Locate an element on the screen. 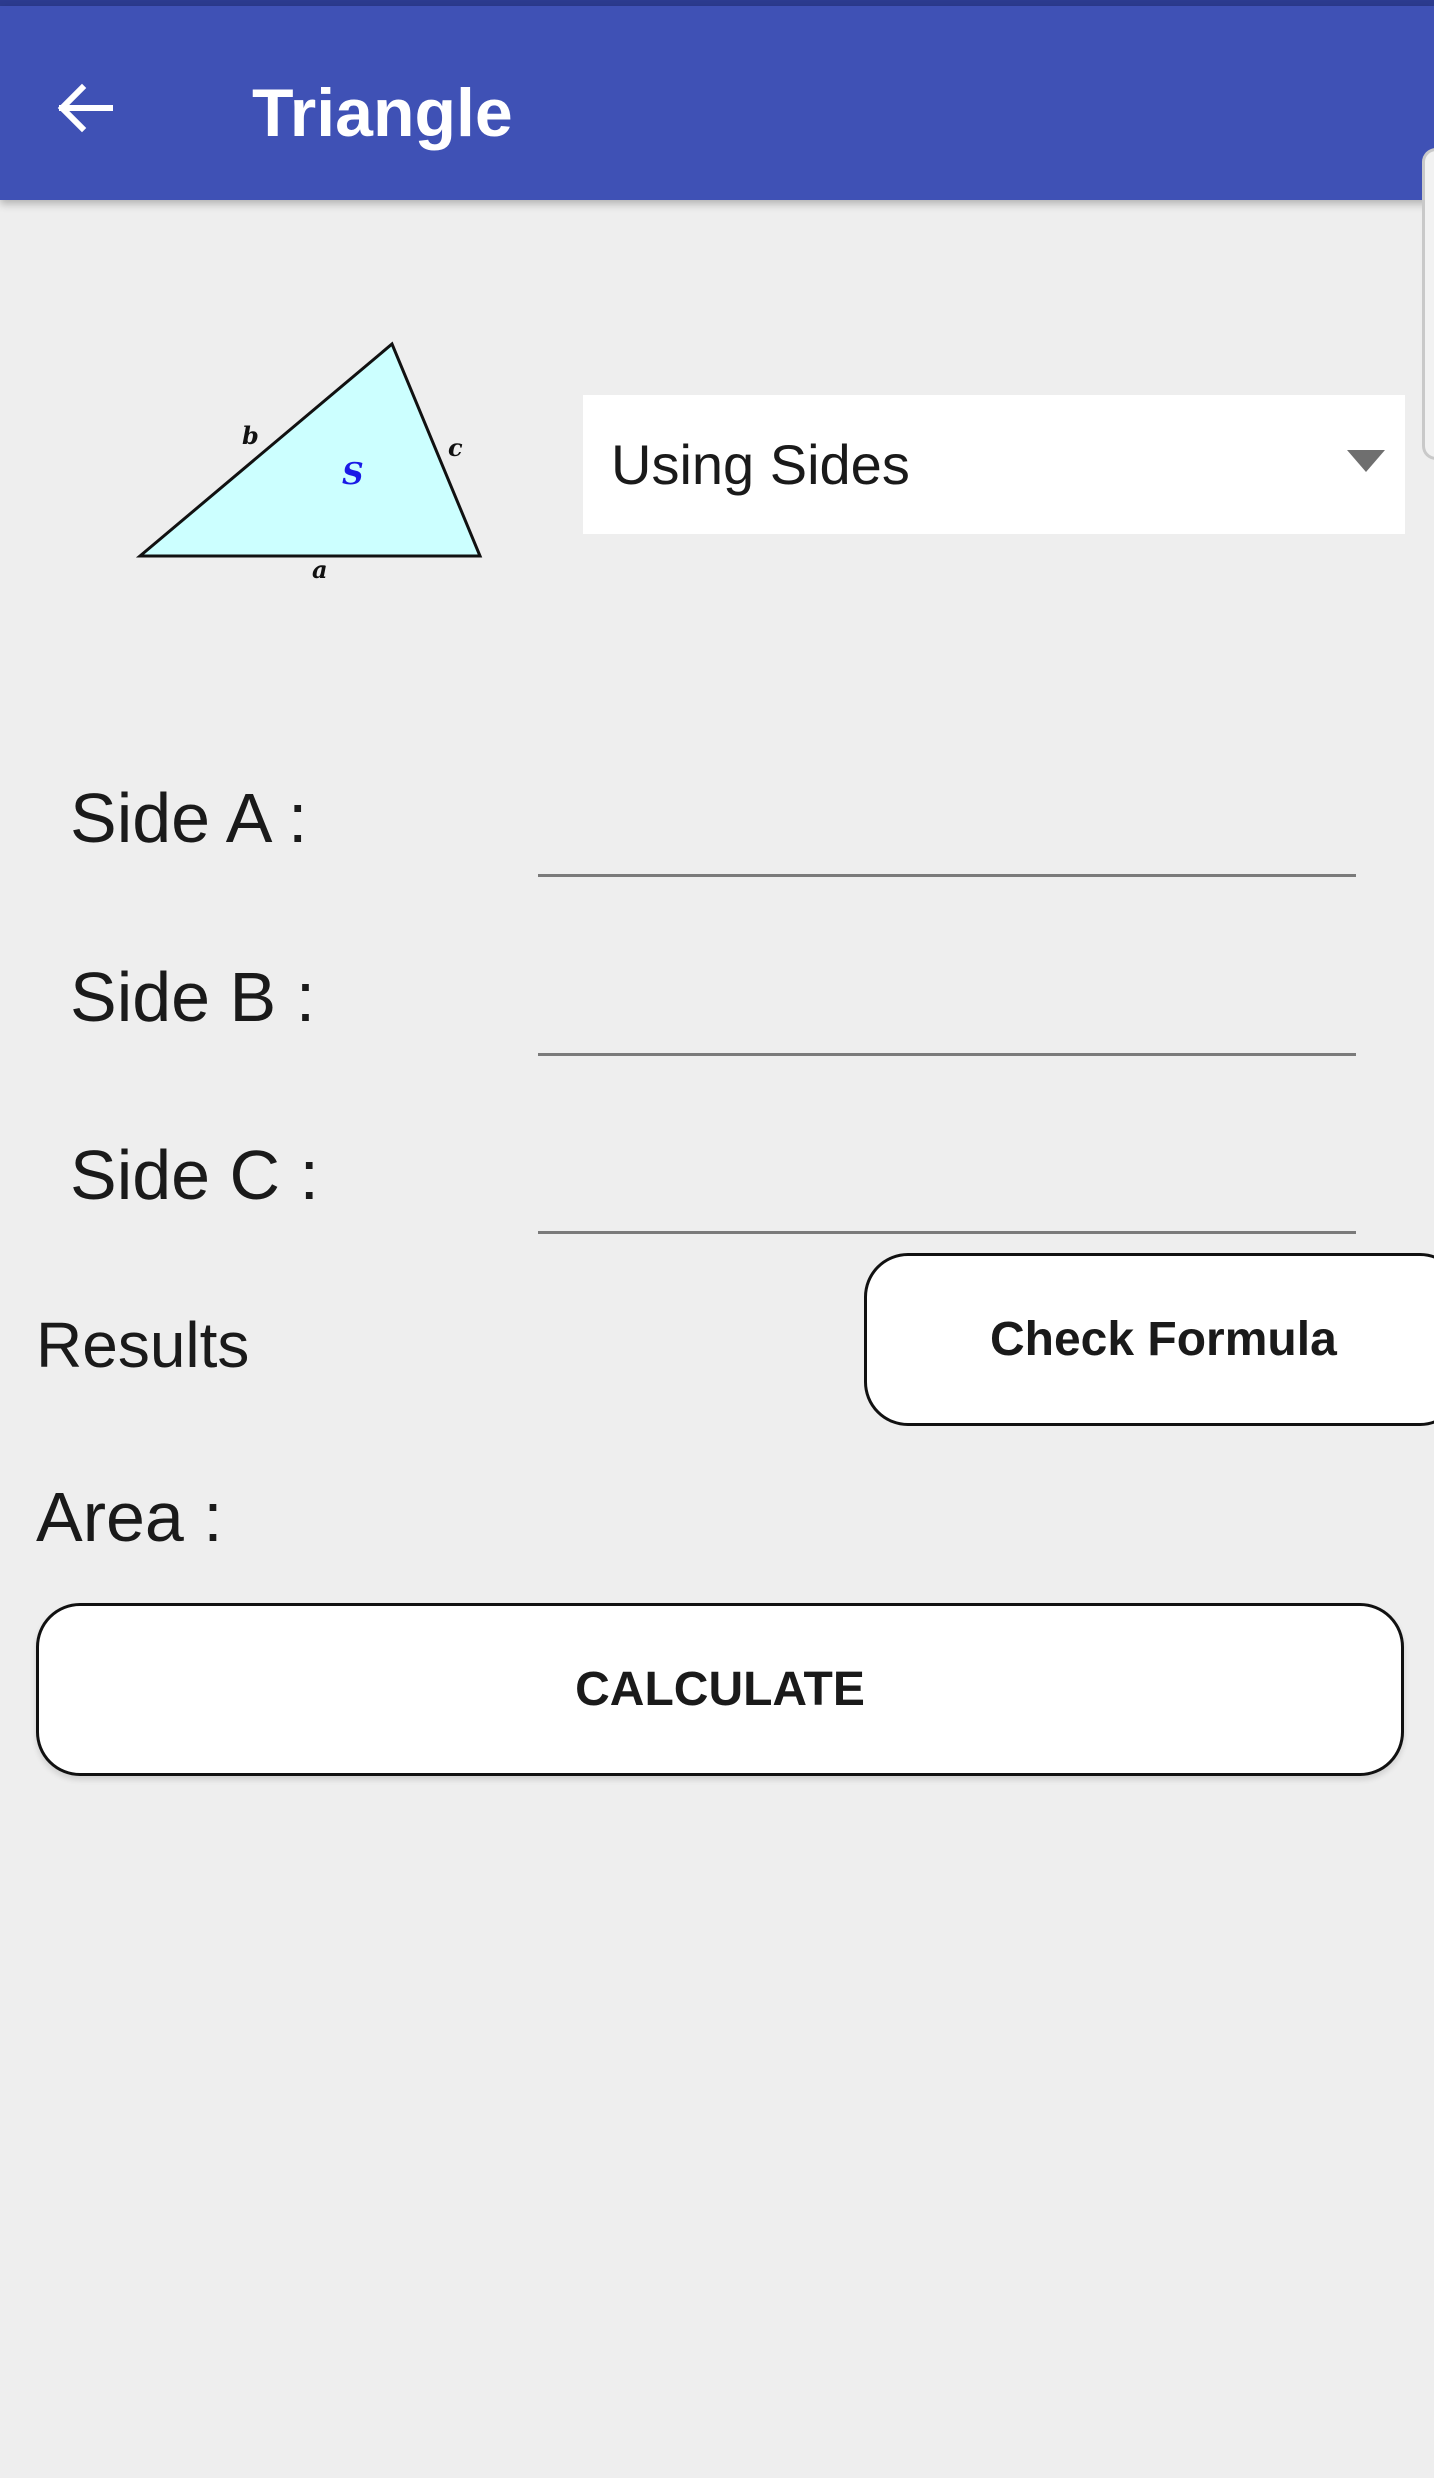  check-formula-button: Check Formula is located at coordinates (1149, 1339).